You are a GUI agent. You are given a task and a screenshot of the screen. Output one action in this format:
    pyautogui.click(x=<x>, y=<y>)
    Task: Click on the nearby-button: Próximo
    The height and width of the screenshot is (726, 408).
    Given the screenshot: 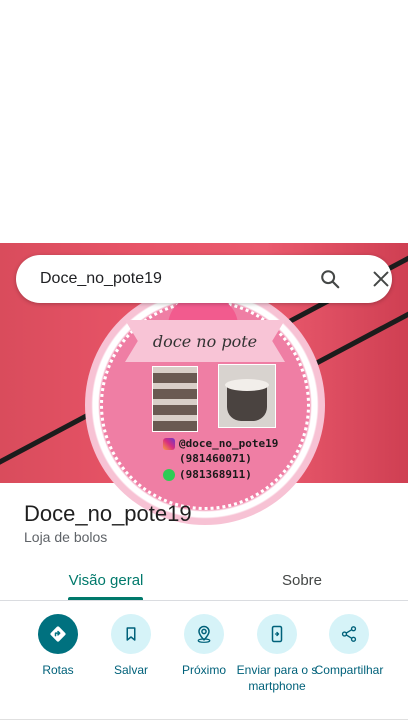 What is the action you would take?
    pyautogui.click(x=204, y=646)
    